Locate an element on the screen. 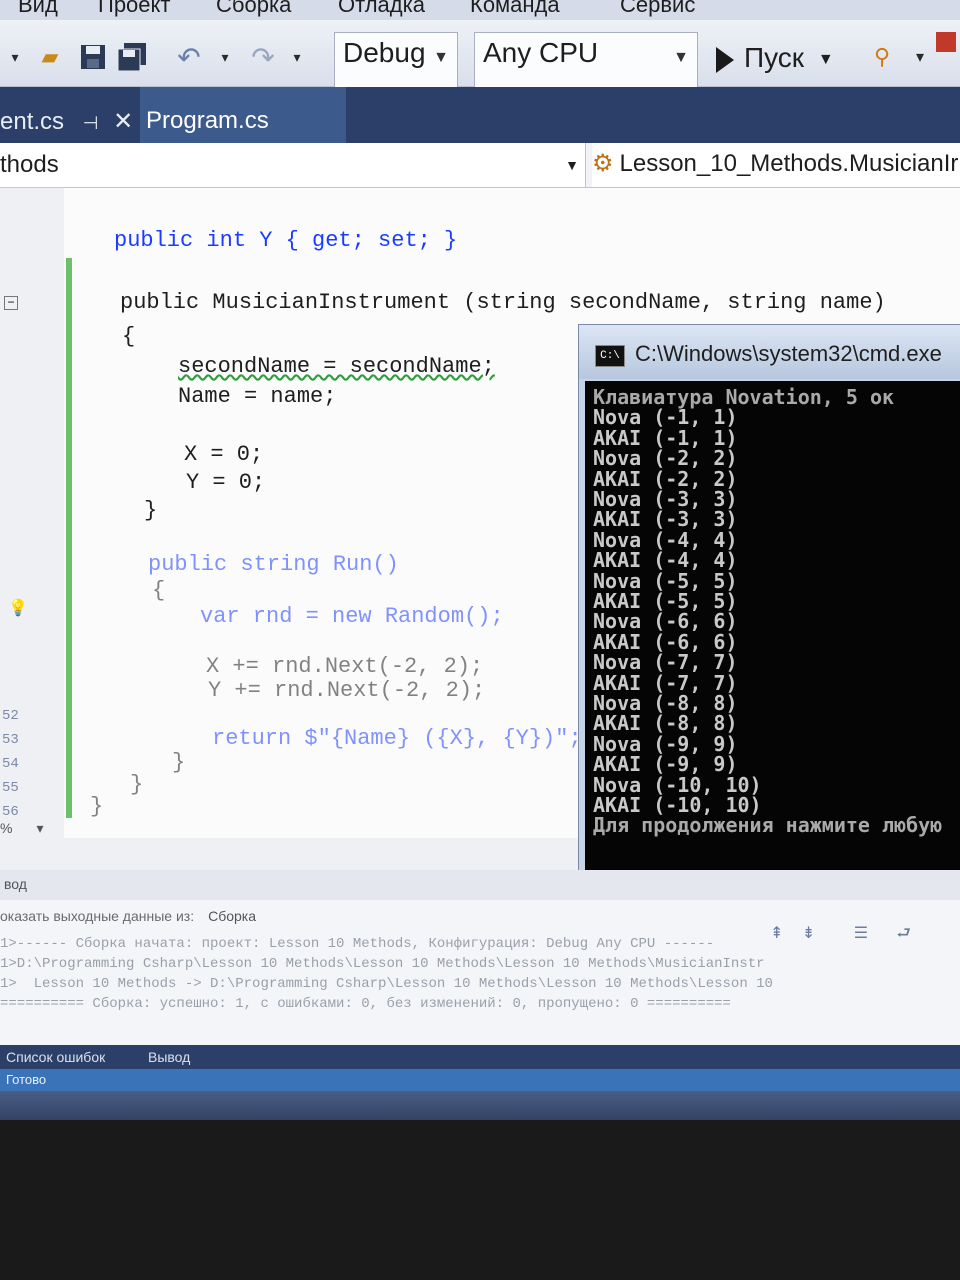 The width and height of the screenshot is (960, 1280). clear-all-icon: ☰ is located at coordinates (861, 933).